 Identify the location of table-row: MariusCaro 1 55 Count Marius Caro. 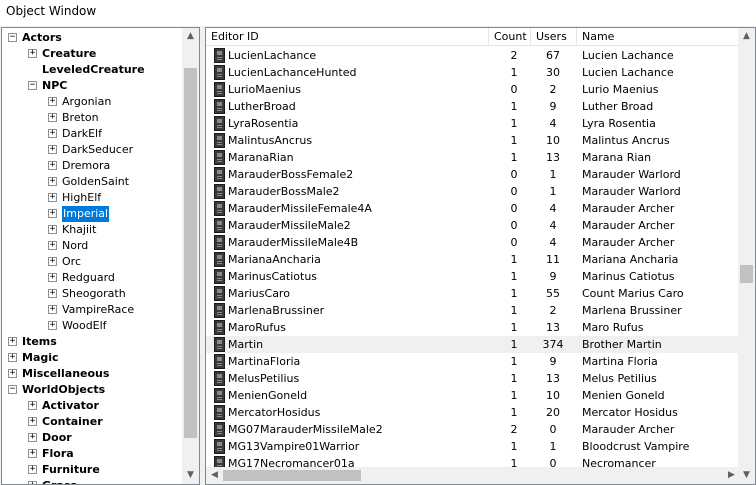
(473, 293).